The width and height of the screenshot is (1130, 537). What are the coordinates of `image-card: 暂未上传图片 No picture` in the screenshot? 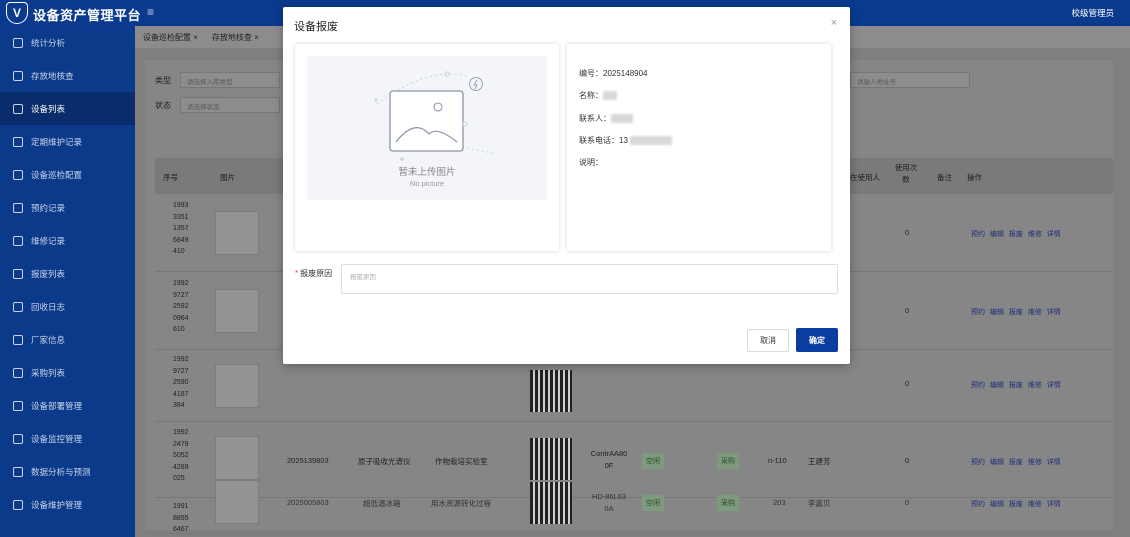 It's located at (427, 147).